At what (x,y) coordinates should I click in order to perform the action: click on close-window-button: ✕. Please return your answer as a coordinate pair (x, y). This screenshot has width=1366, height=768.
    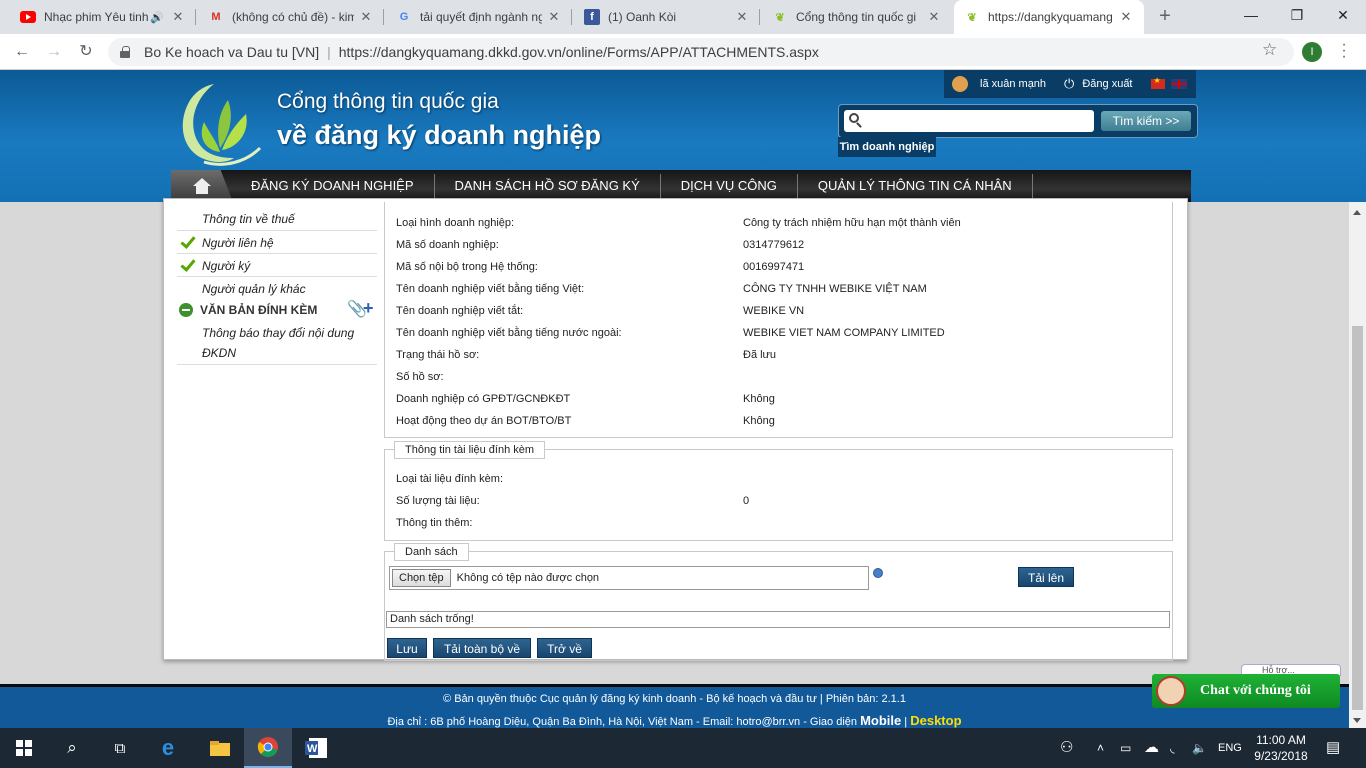
    Looking at the image, I should click on (1343, 16).